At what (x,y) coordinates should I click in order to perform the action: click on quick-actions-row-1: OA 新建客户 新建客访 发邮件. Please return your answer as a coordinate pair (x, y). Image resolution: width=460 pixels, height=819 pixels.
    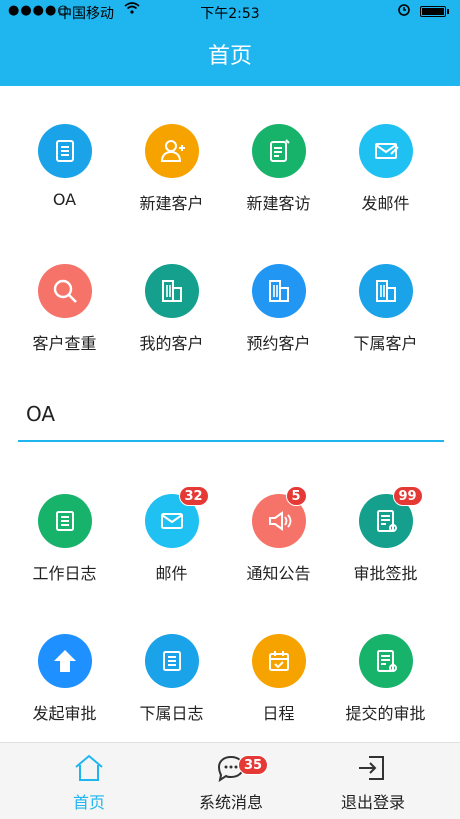
    Looking at the image, I should click on (230, 179).